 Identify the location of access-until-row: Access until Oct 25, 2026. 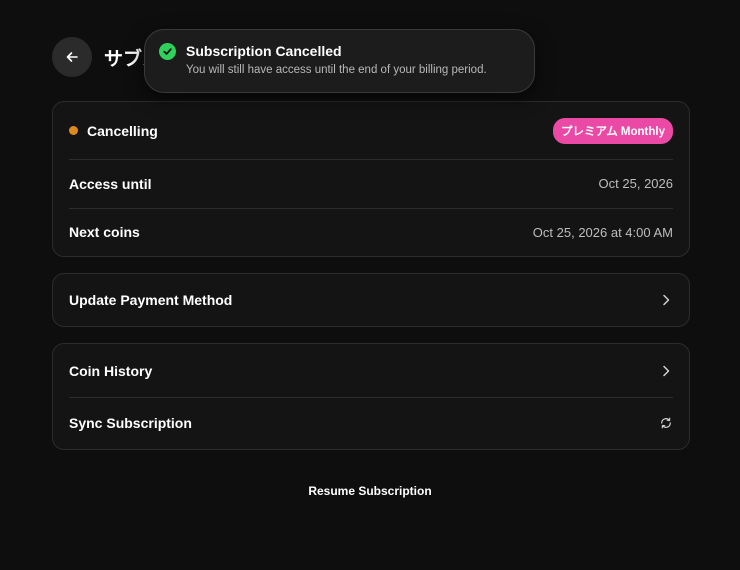
(371, 183).